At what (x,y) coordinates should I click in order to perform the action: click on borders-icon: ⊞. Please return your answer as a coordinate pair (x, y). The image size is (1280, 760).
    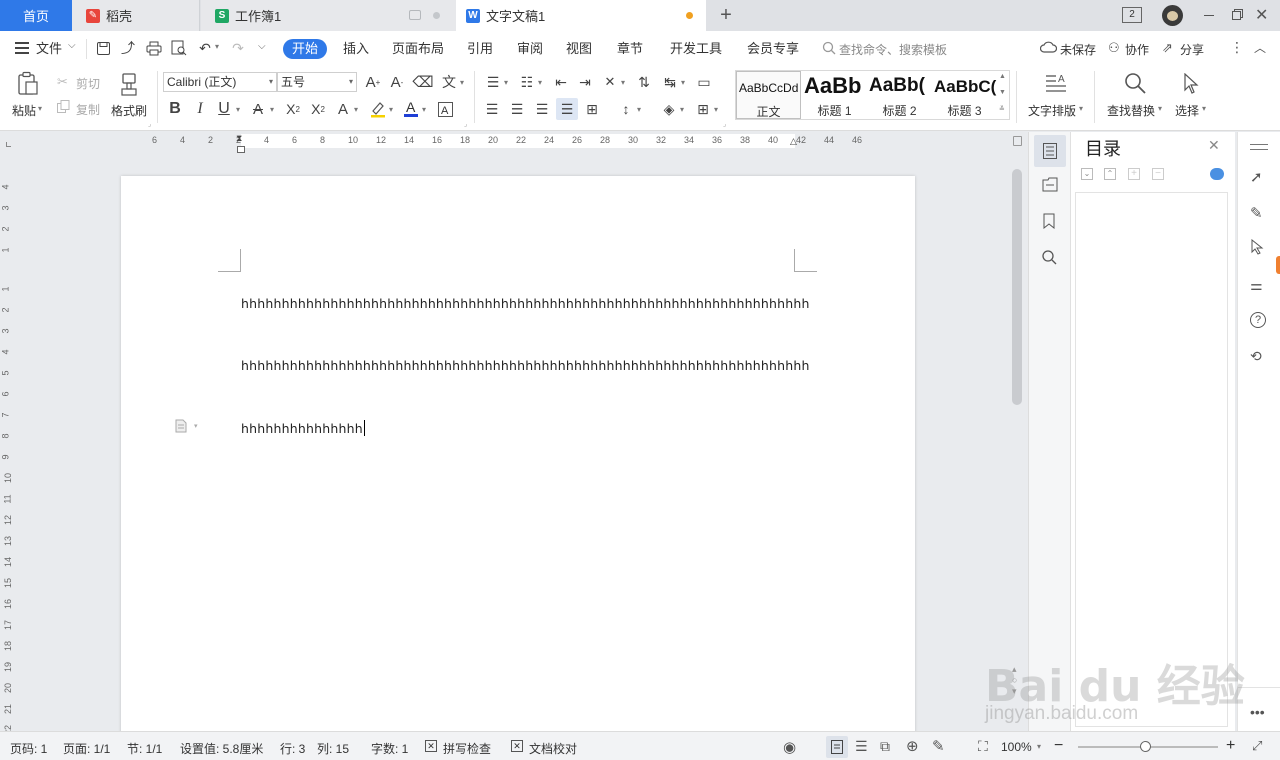
    Looking at the image, I should click on (703, 109).